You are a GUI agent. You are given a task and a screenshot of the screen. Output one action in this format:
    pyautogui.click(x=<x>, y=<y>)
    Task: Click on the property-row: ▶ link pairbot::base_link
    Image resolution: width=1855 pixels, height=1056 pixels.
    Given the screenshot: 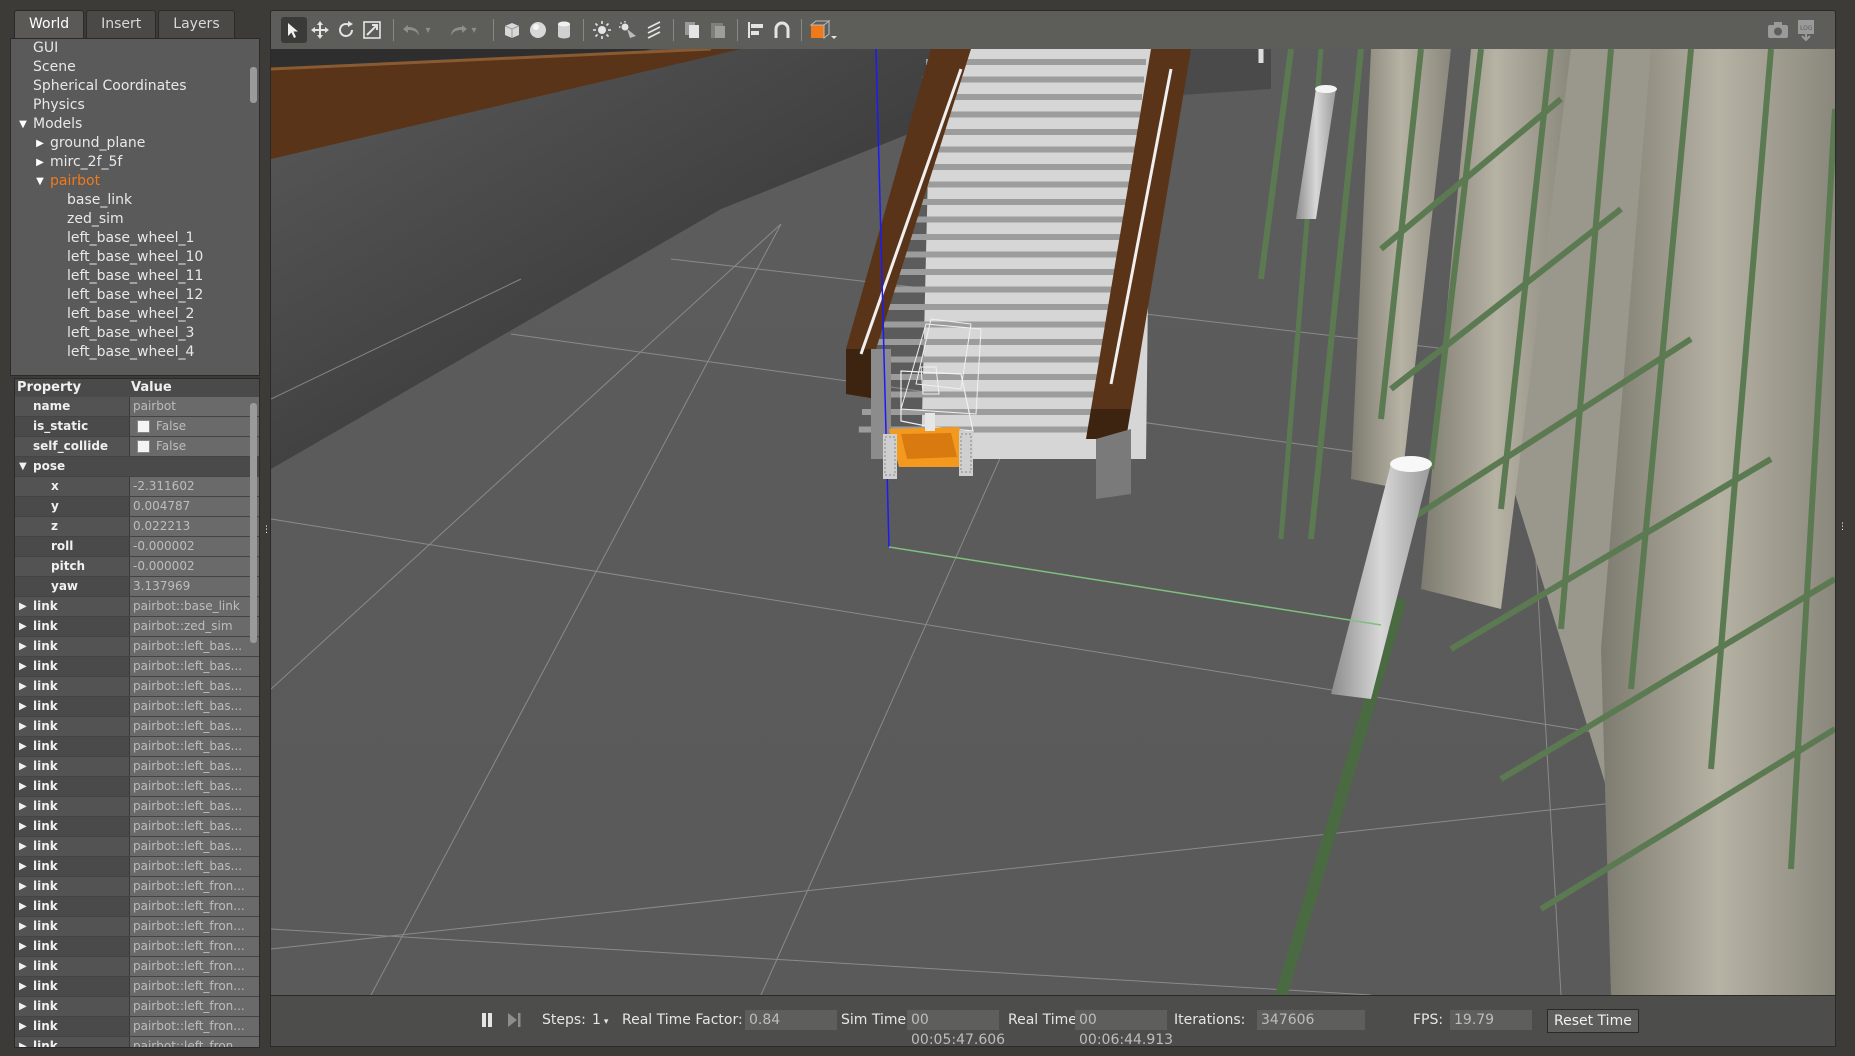 What is the action you would take?
    pyautogui.click(x=137, y=607)
    